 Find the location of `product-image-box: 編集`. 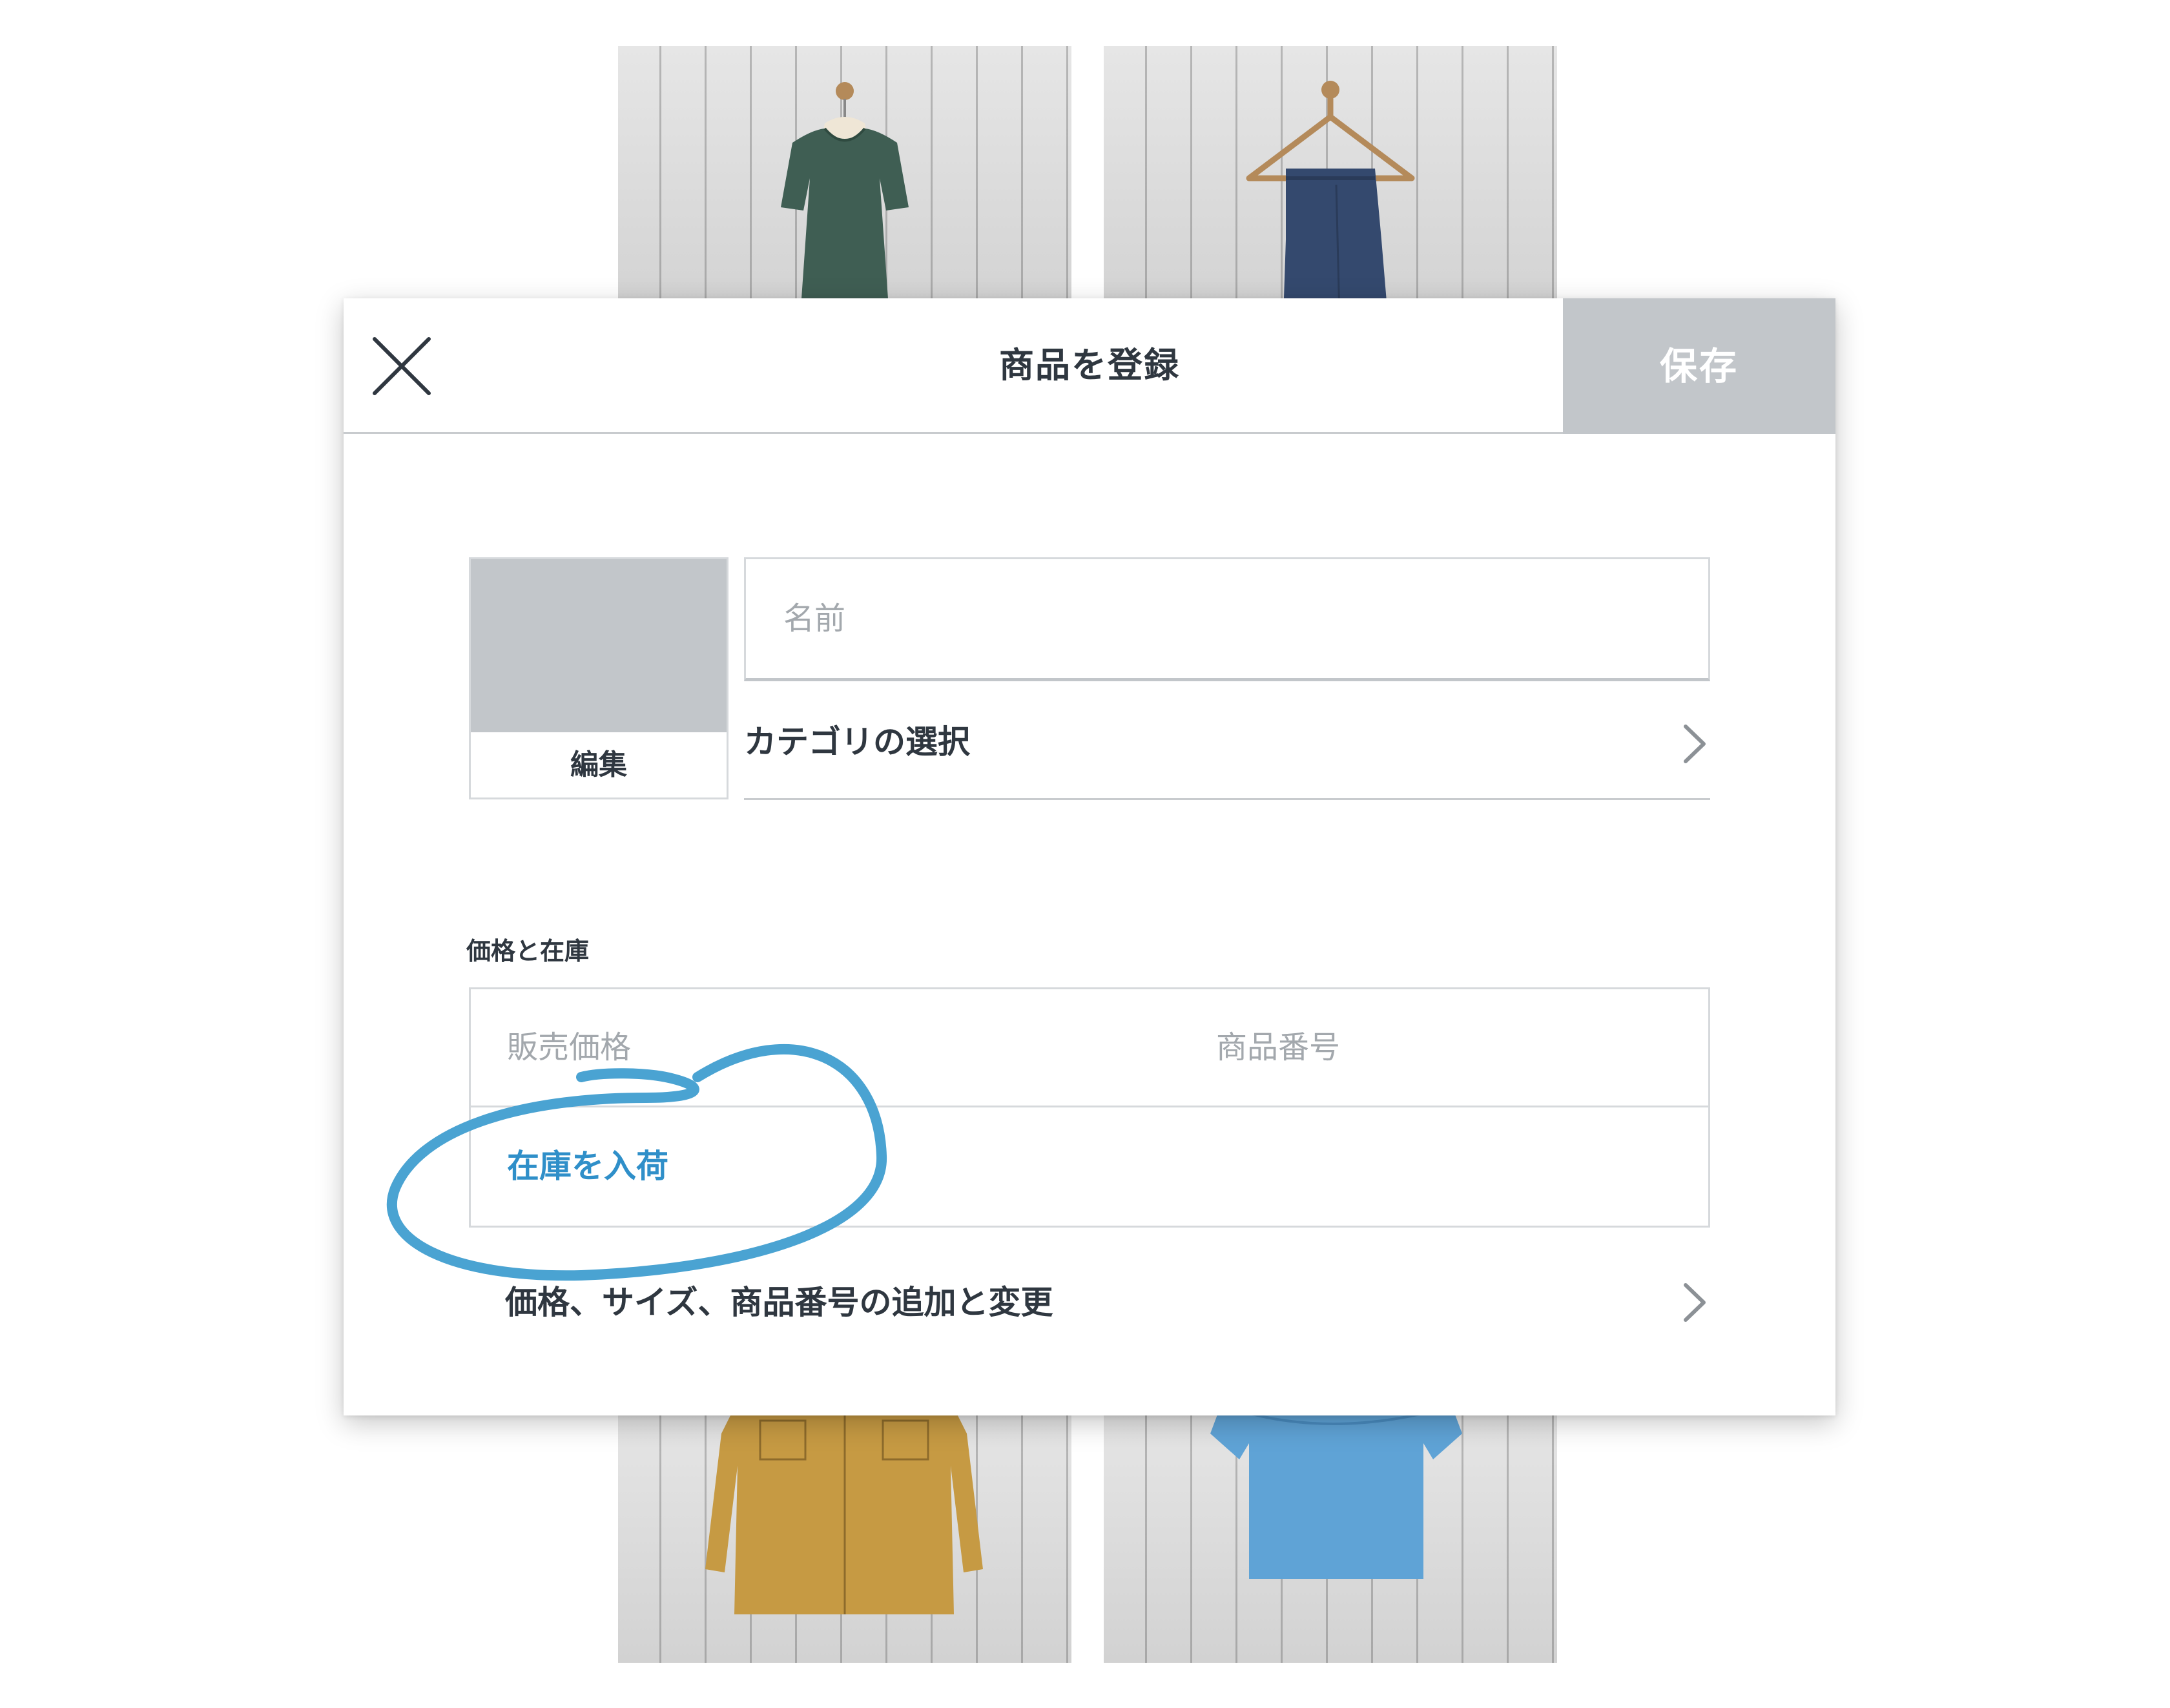

product-image-box: 編集 is located at coordinates (598, 678).